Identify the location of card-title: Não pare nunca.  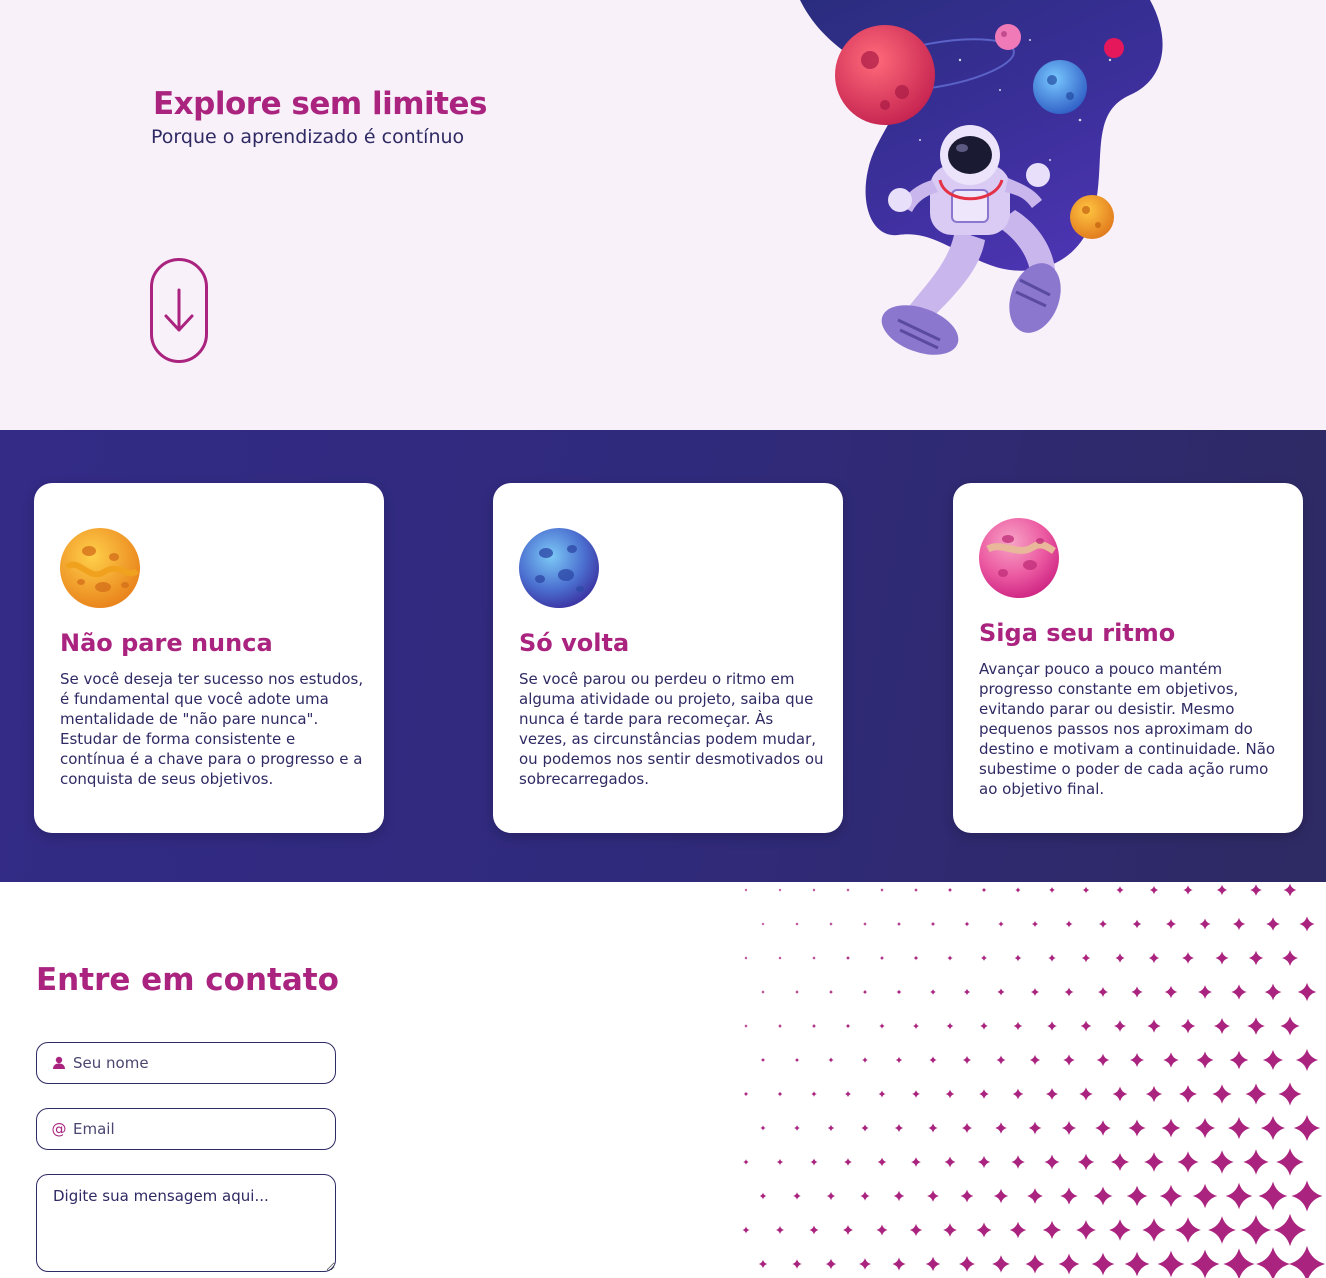
(166, 643).